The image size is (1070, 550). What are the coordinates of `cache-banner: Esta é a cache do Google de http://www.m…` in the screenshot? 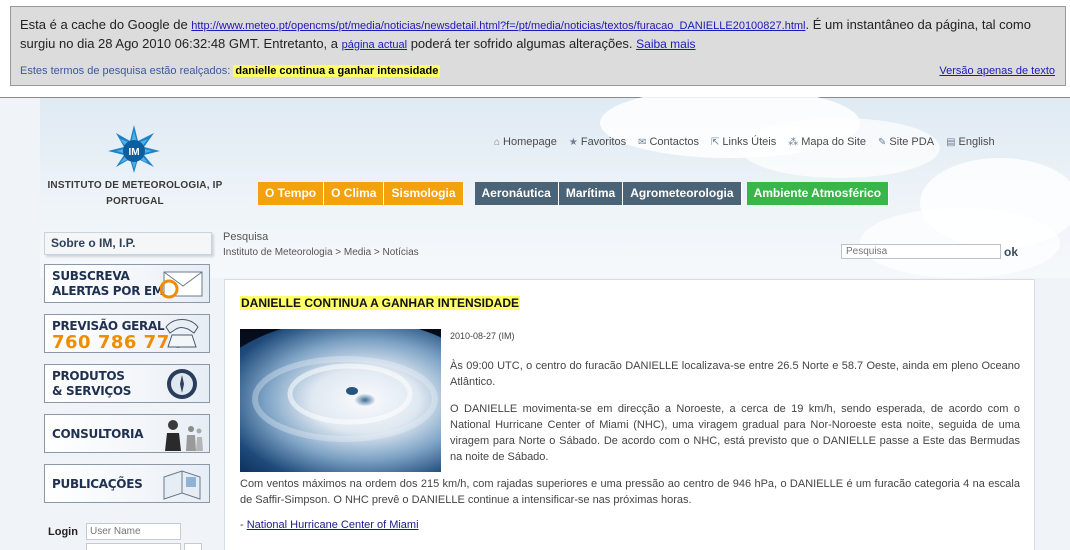 It's located at (538, 46).